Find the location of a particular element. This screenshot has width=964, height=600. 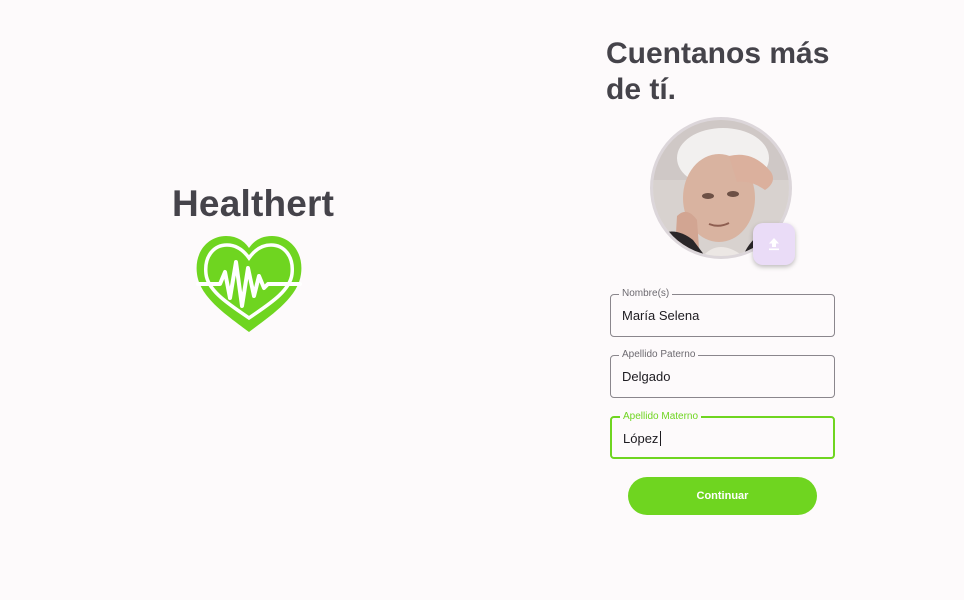

maternal-surname-value: López is located at coordinates (641, 438).